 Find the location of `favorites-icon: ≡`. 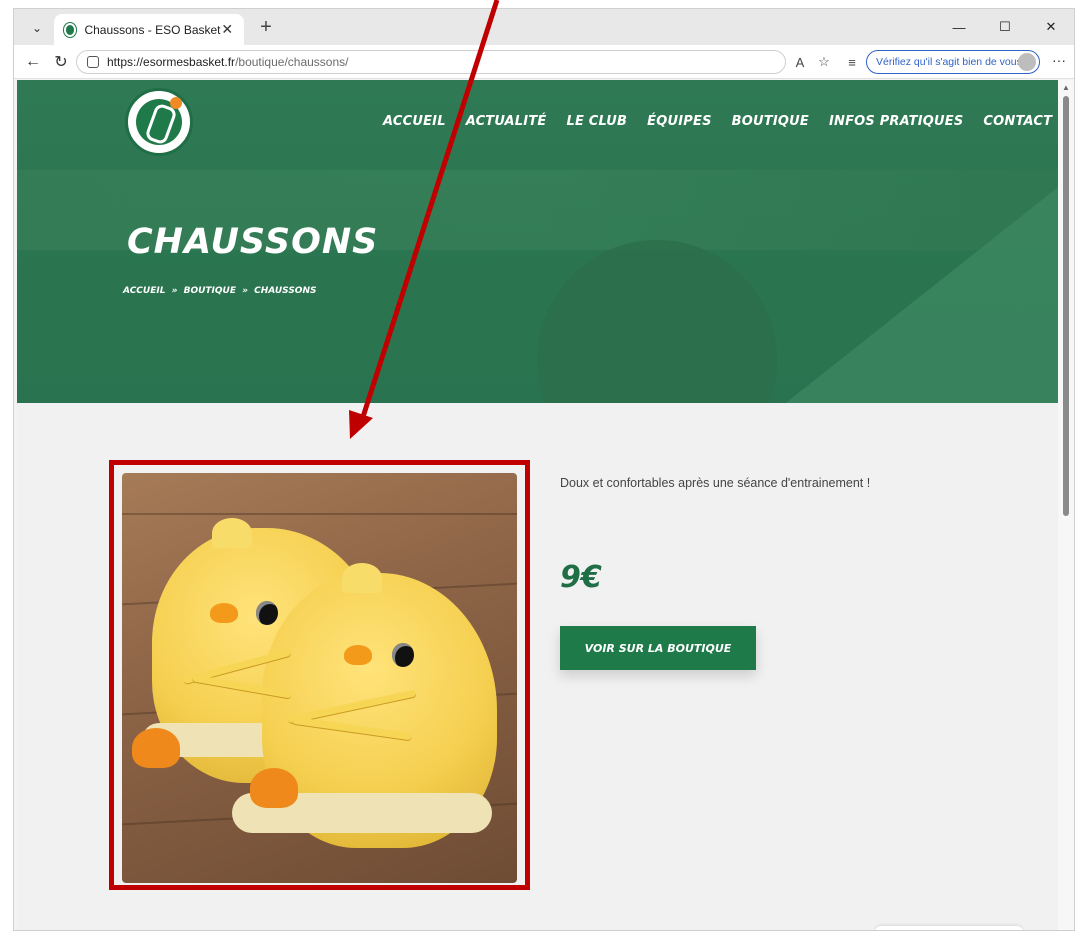

favorites-icon: ≡ is located at coordinates (852, 62).